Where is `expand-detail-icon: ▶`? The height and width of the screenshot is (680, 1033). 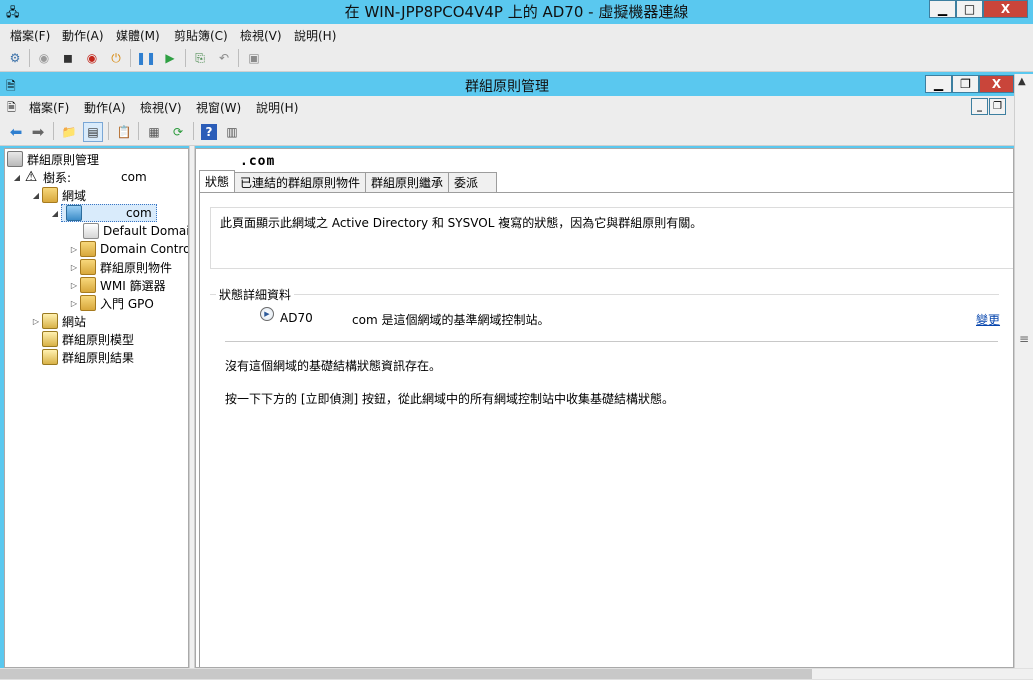 expand-detail-icon: ▶ is located at coordinates (267, 314).